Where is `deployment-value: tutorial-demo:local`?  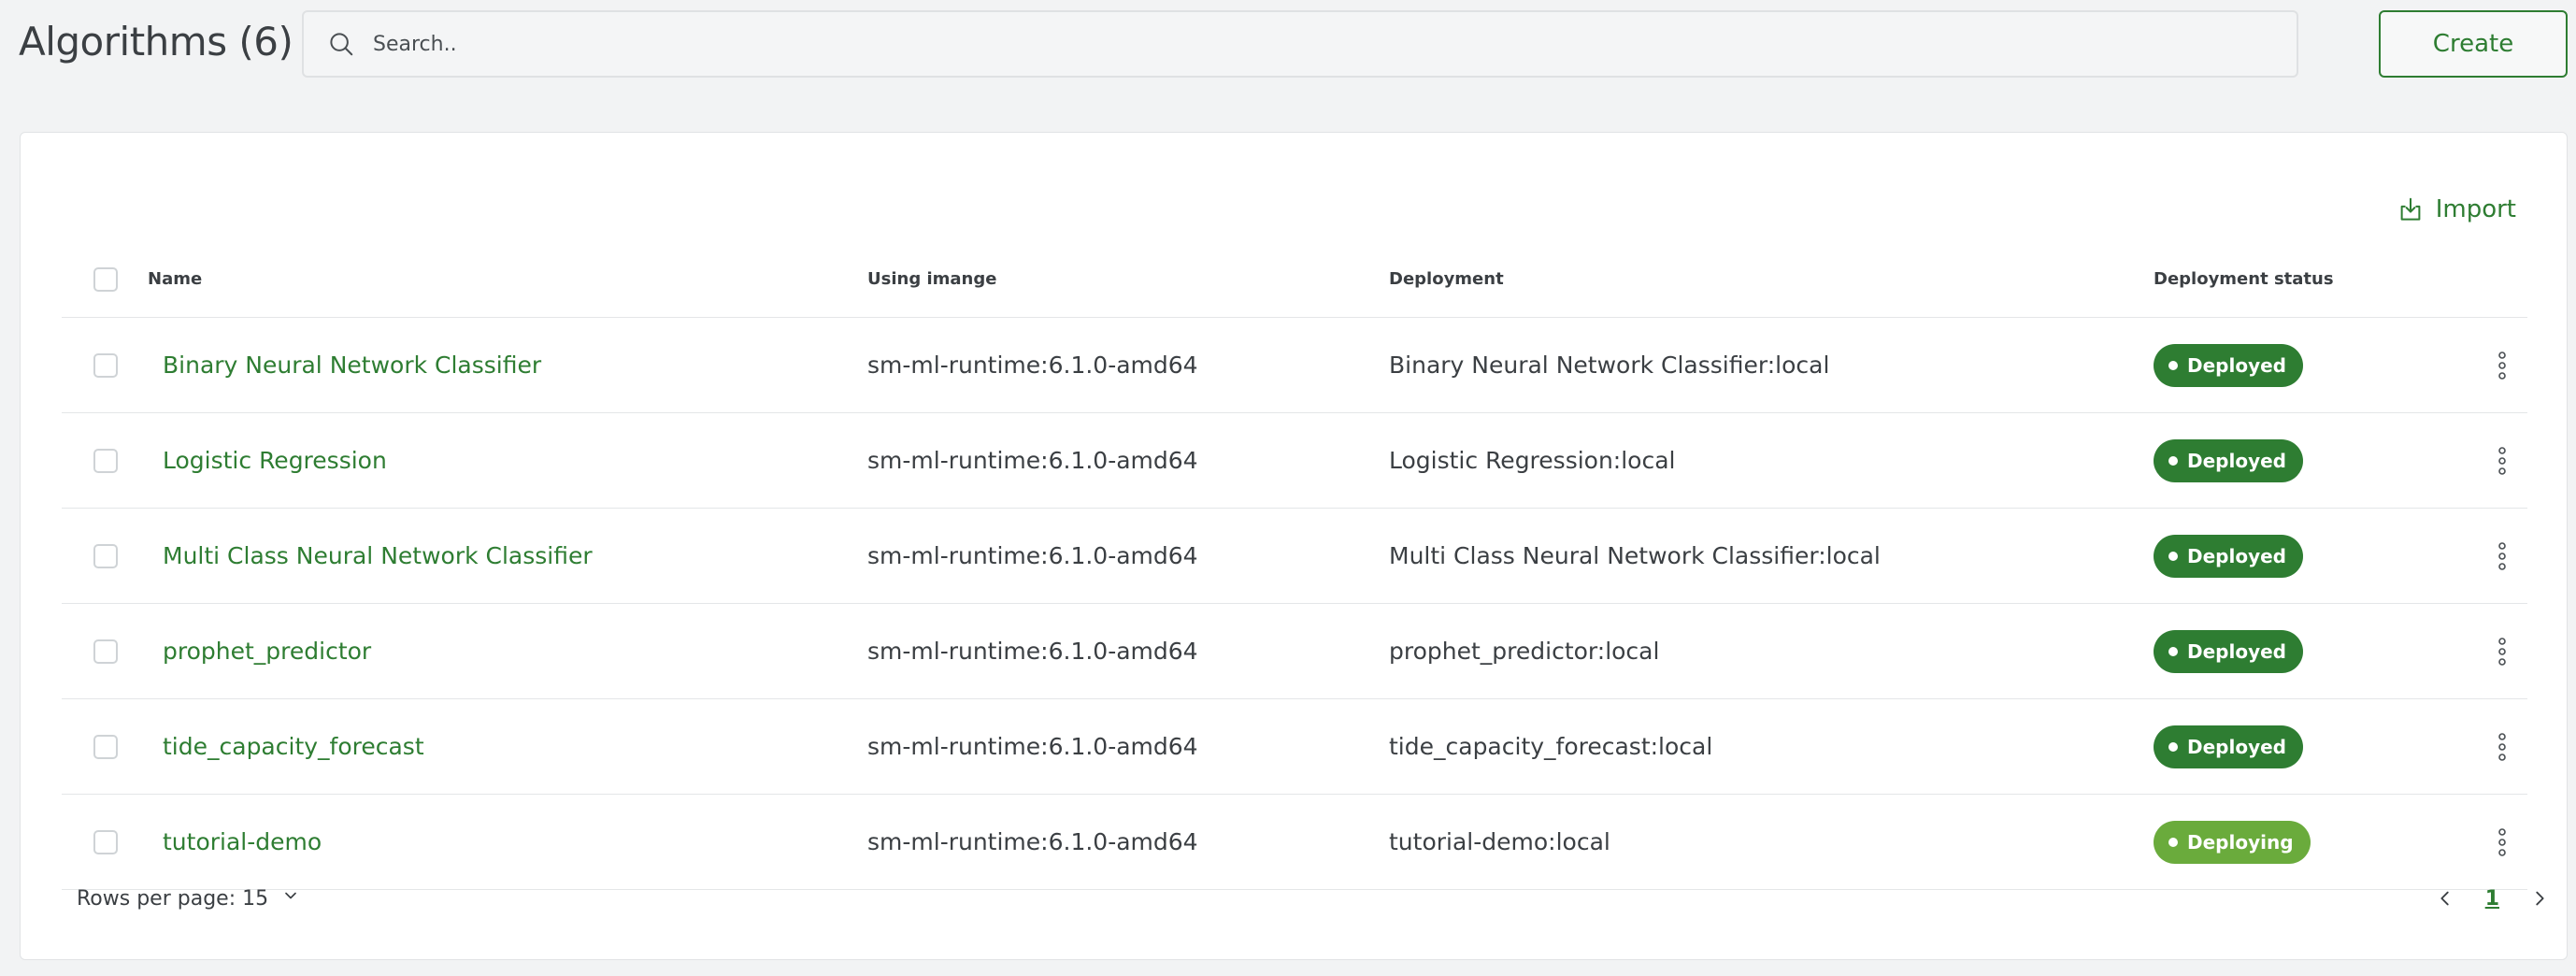 deployment-value: tutorial-demo:local is located at coordinates (1499, 842).